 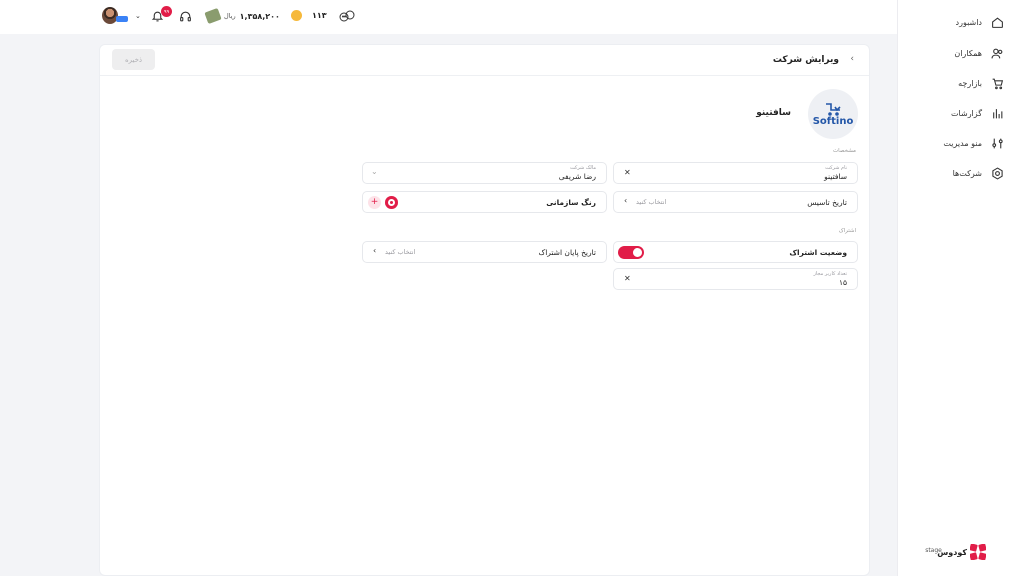 What do you see at coordinates (833, 121) in the screenshot?
I see `logo-text: Softino` at bounding box center [833, 121].